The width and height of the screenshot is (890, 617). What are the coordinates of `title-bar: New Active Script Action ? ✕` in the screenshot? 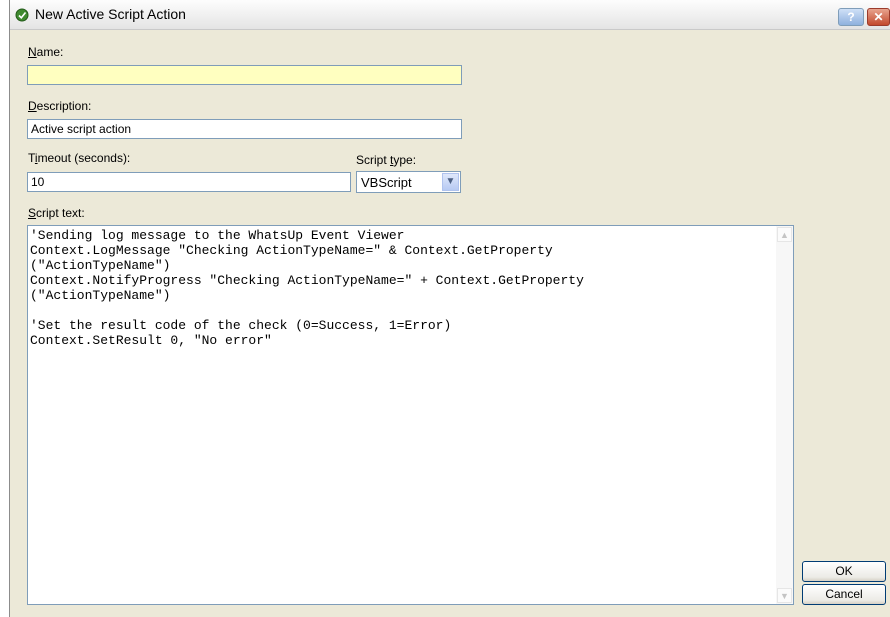 It's located at (450, 15).